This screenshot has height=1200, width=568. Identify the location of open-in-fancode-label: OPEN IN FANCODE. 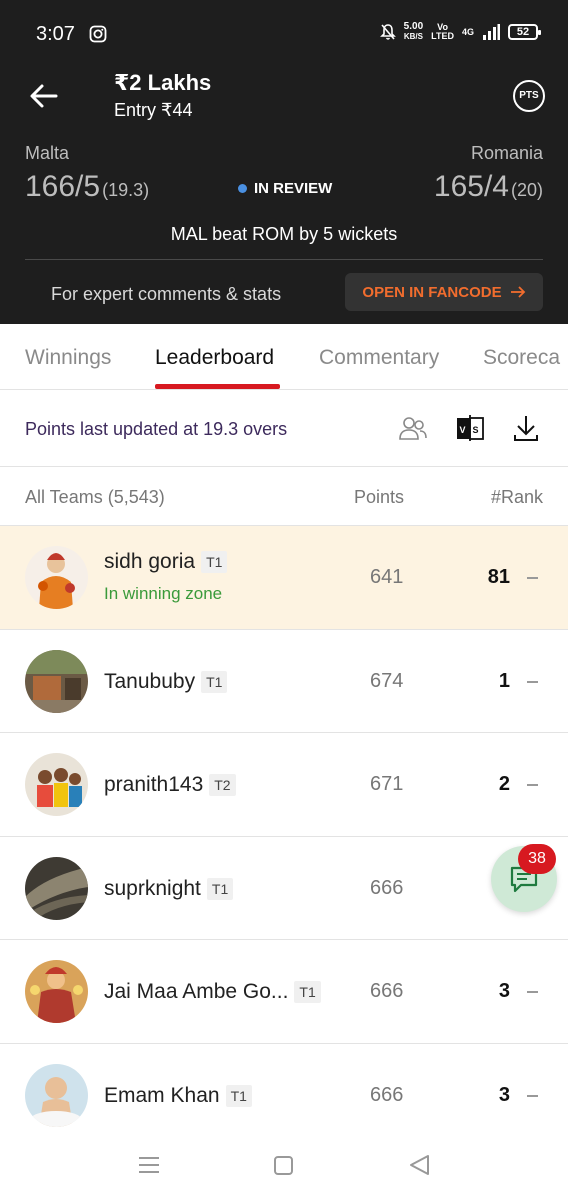
(432, 292).